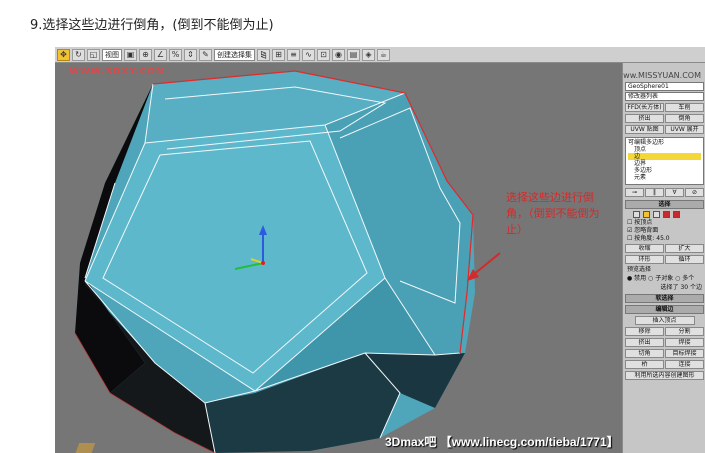 The image size is (705, 453). I want to click on spinner-snap-icon: ⇕, so click(190, 54).